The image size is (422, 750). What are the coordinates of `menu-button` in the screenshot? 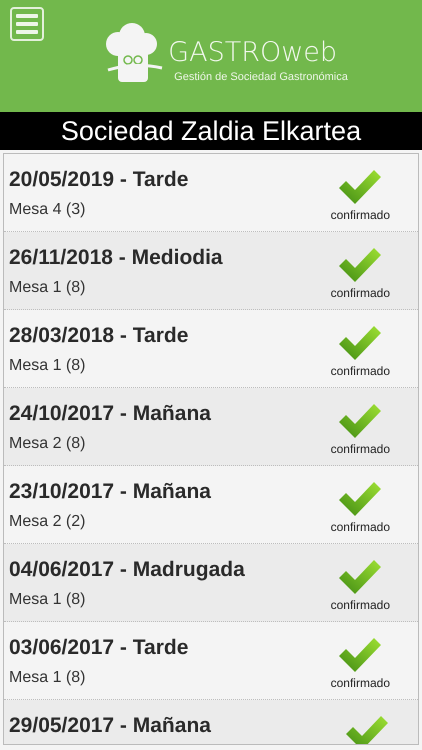 It's located at (27, 24).